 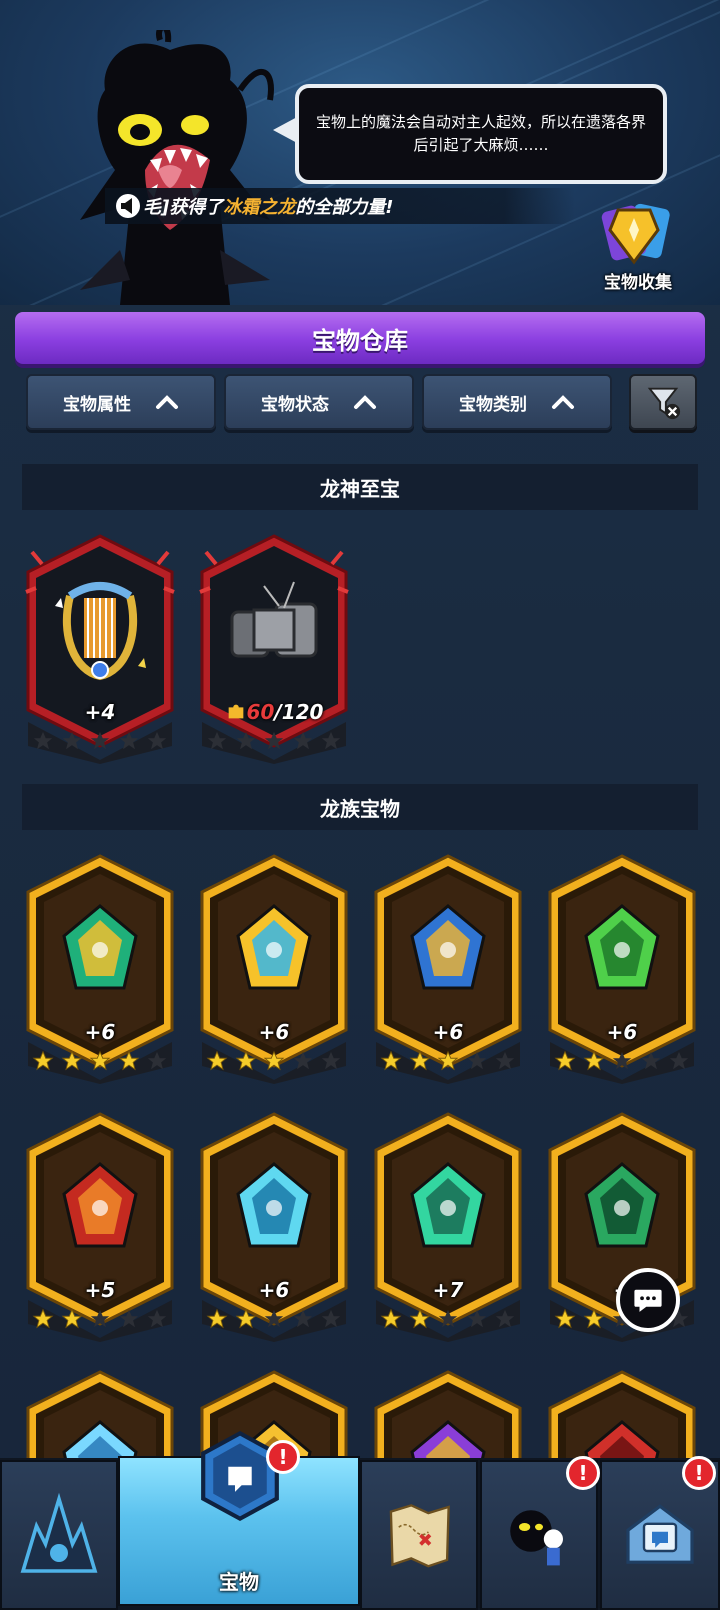 I want to click on chat-button, so click(x=648, y=1300).